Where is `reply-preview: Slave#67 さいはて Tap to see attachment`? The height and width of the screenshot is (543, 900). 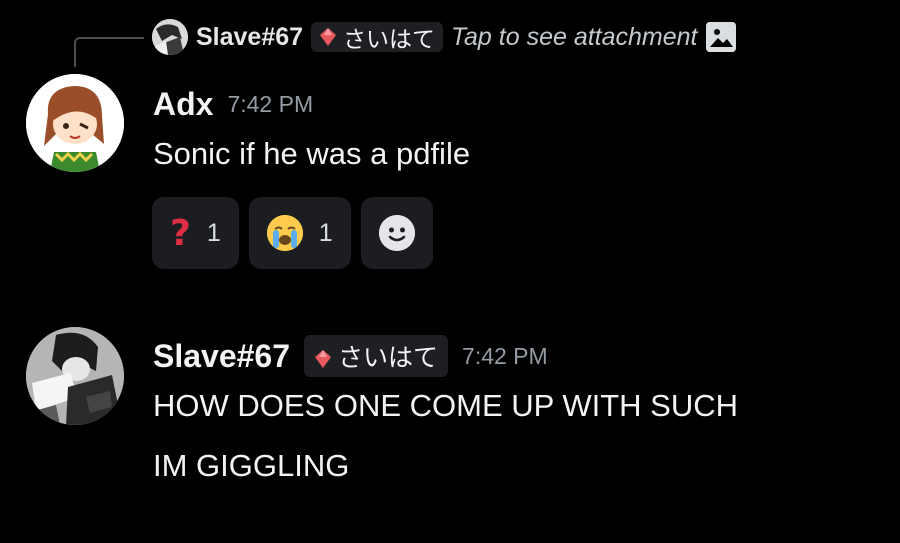 reply-preview: Slave#67 さいはて Tap to see attachment is located at coordinates (444, 37).